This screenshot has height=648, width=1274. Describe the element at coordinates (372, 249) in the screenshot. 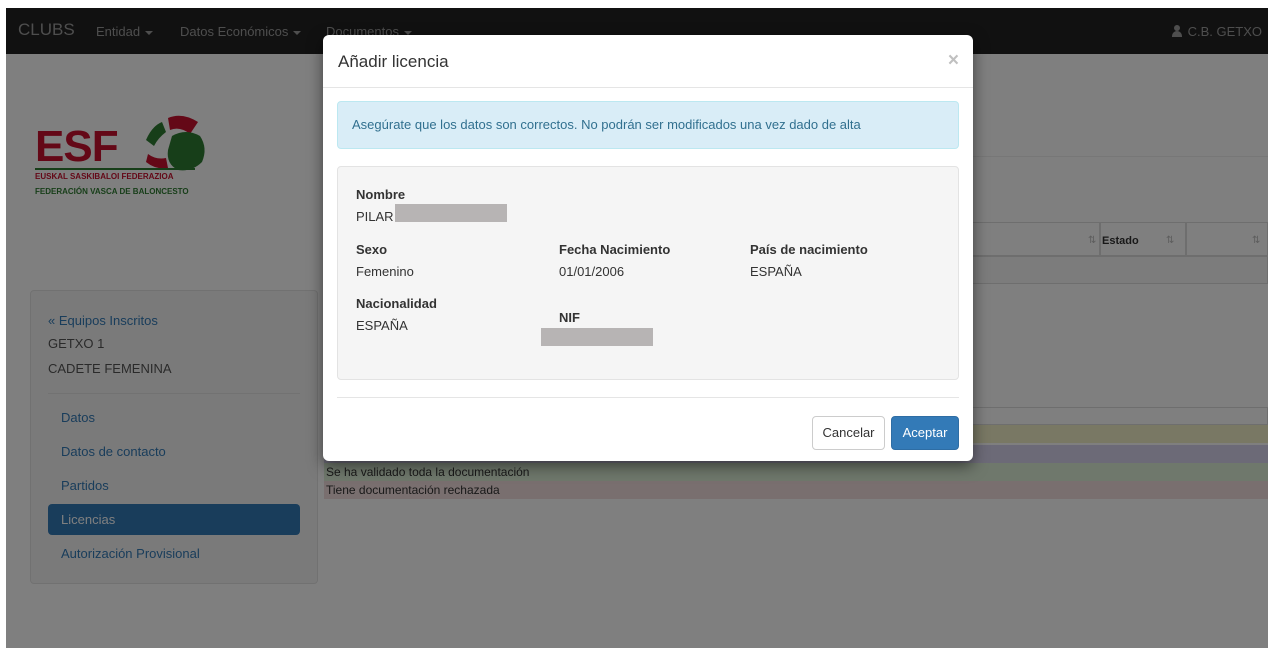

I see `sexo-label: Sexo` at that location.